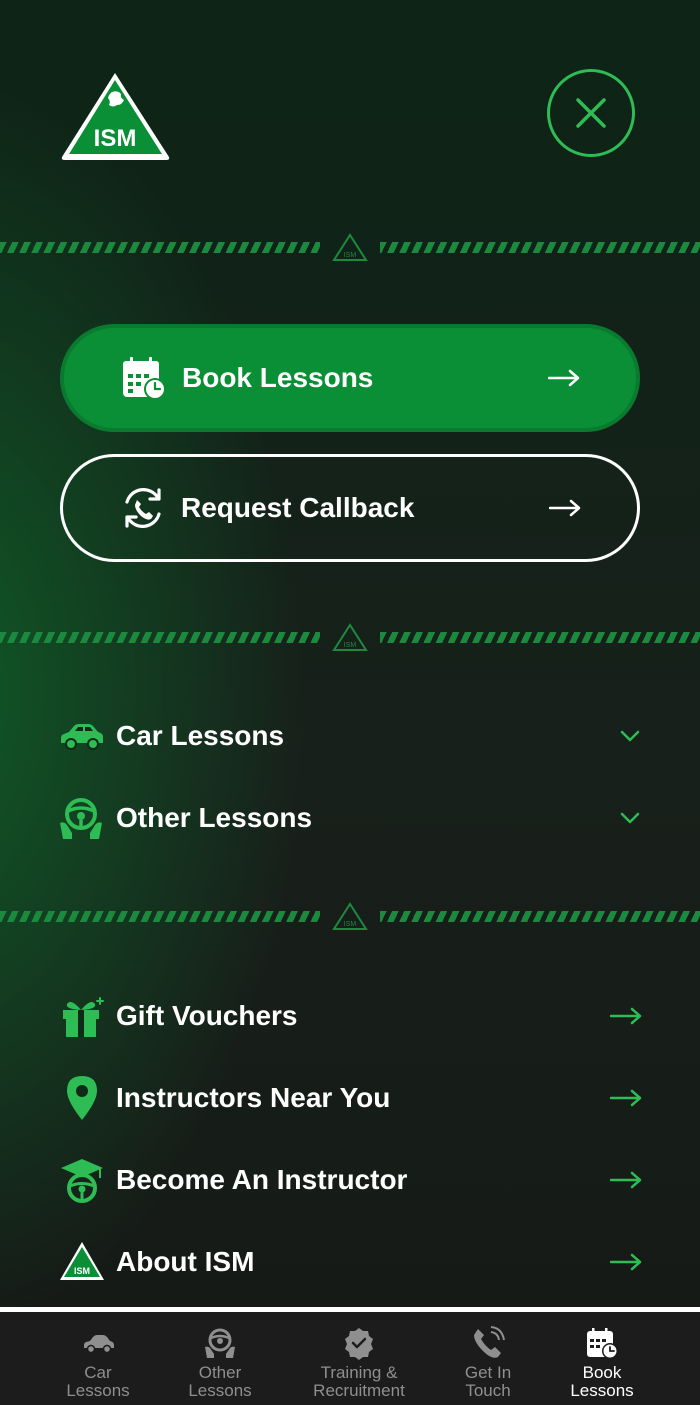  What do you see at coordinates (82, 1181) in the screenshot?
I see `graduation-wheel-icon` at bounding box center [82, 1181].